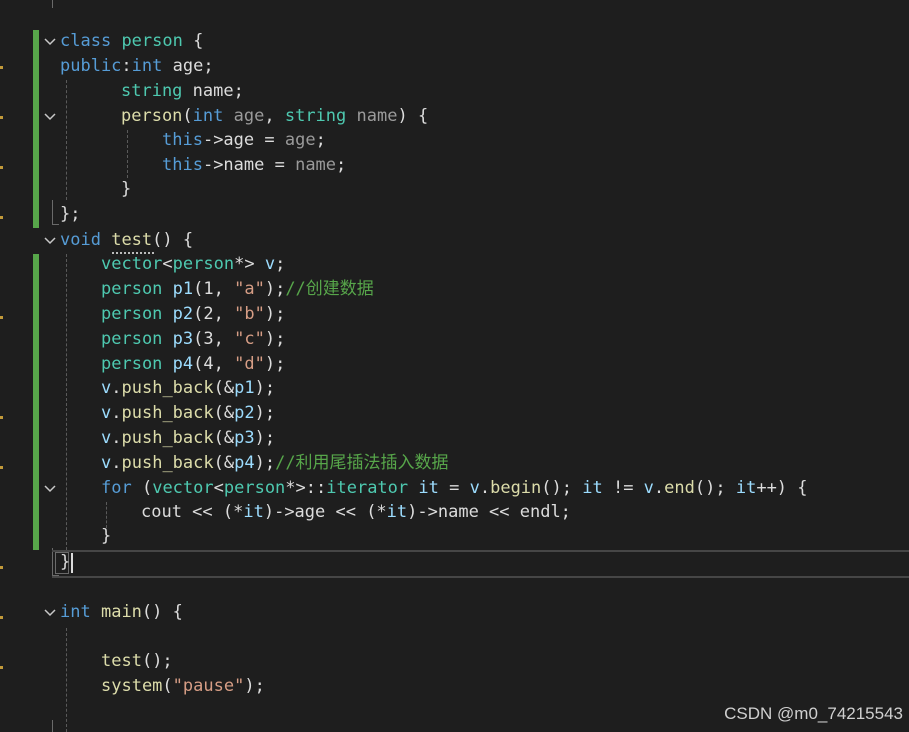 The height and width of the screenshot is (732, 909). I want to click on code-token: string, so click(315, 116).